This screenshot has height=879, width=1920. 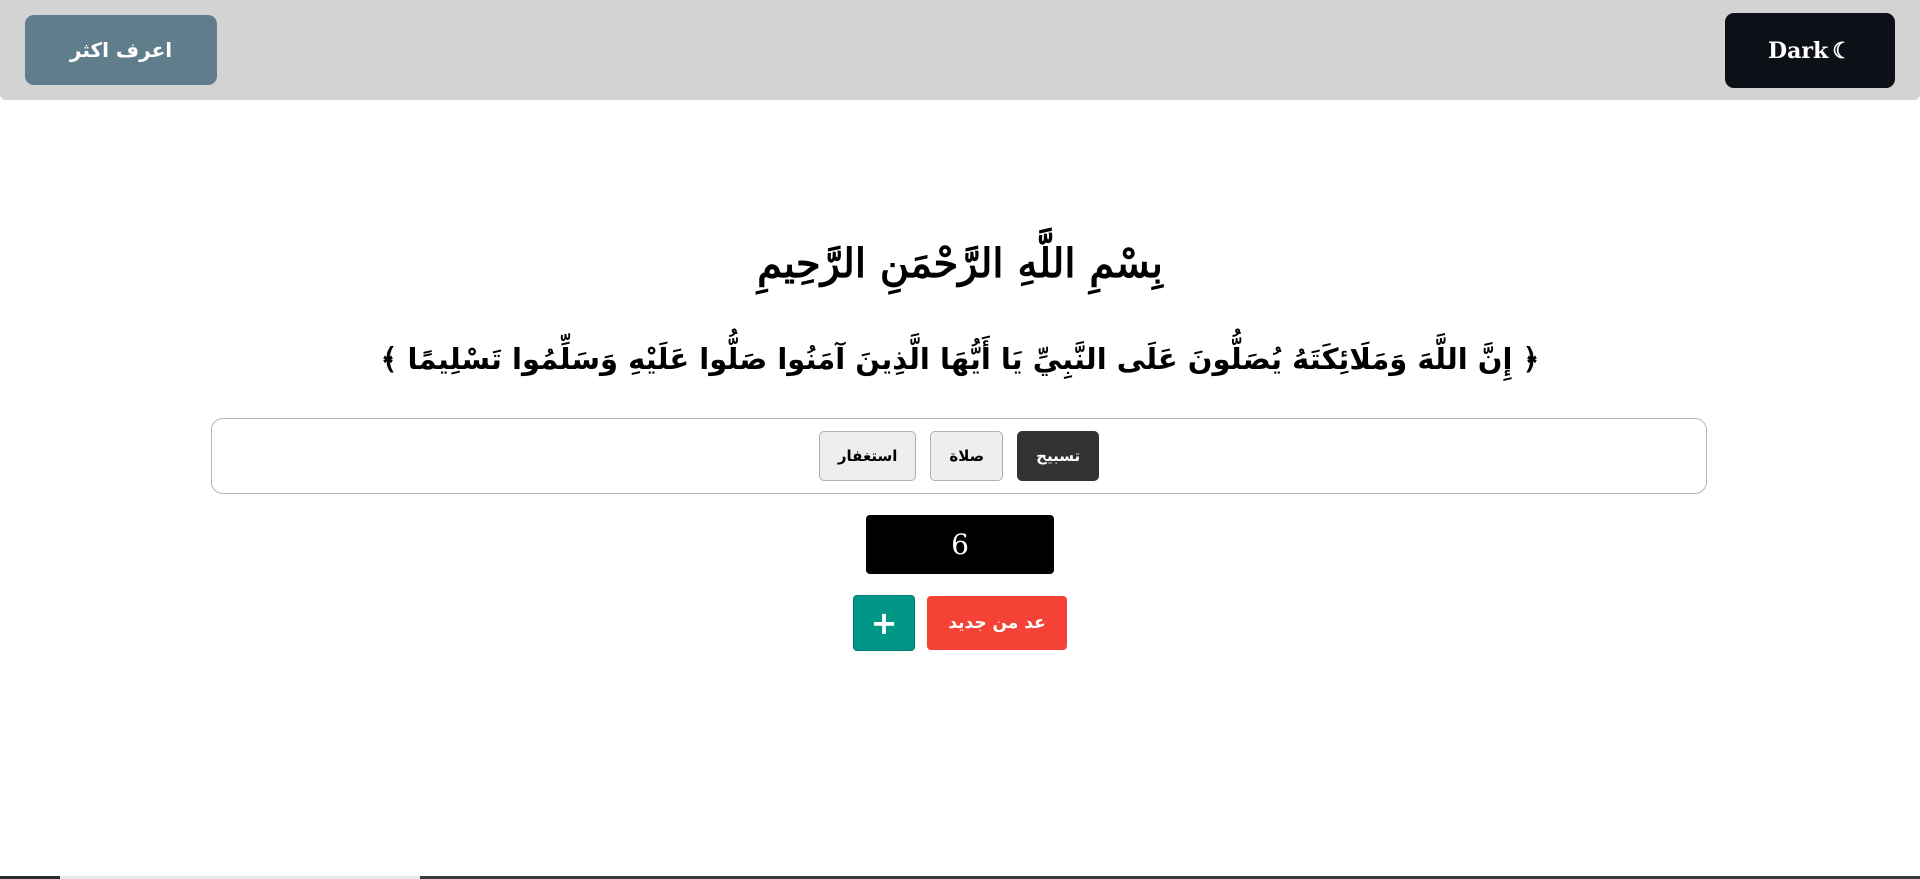 What do you see at coordinates (1842, 50) in the screenshot?
I see `moon-icon: ☾` at bounding box center [1842, 50].